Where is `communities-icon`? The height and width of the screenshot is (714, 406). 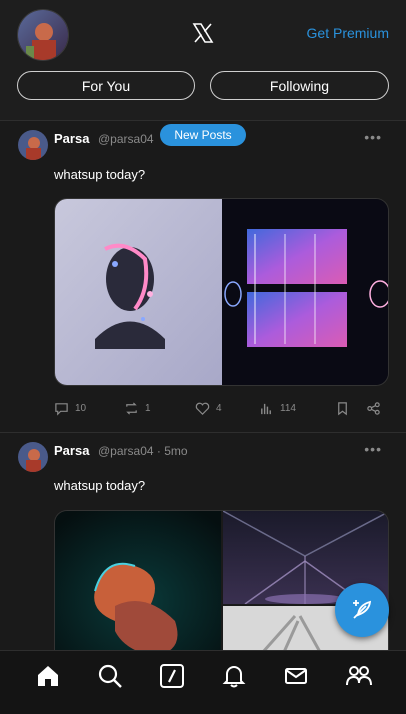 communities-icon is located at coordinates (358, 676).